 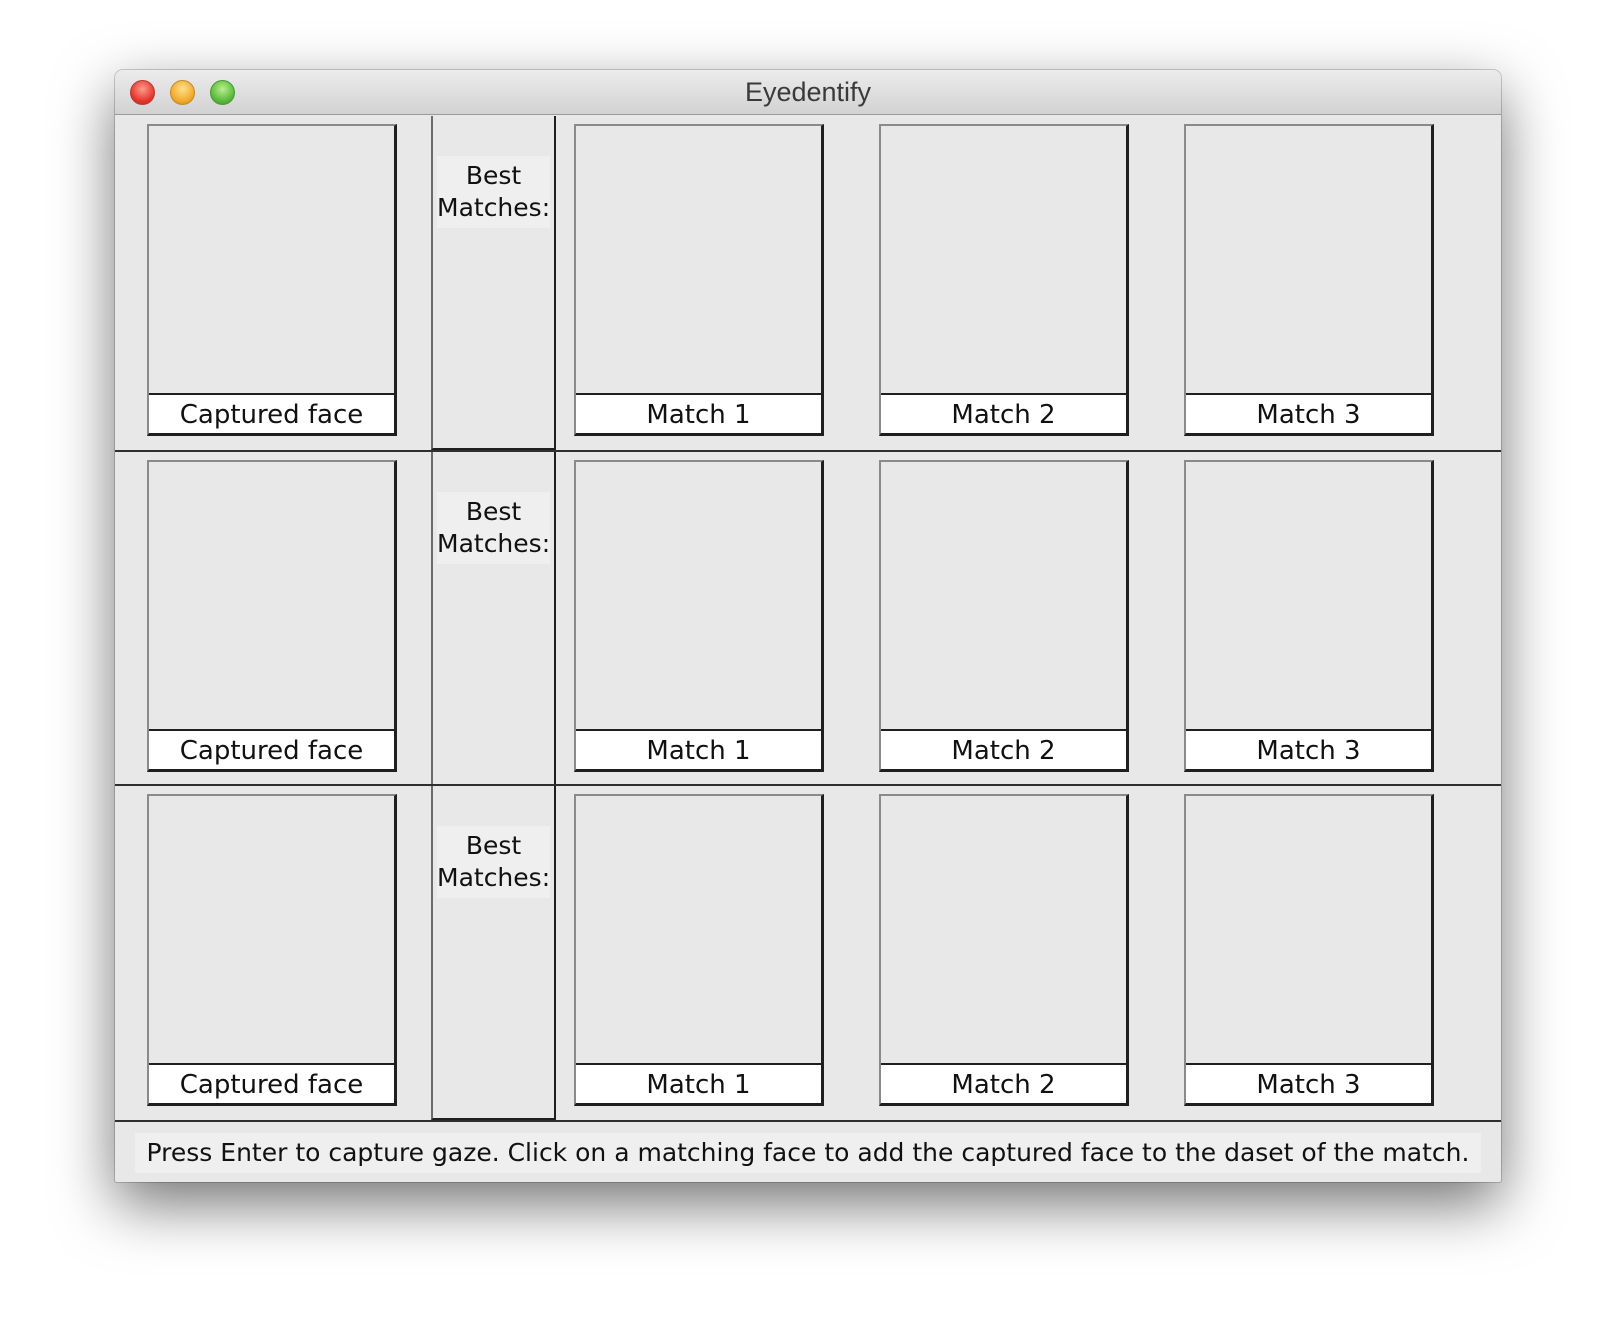 I want to click on title-bar: Eyedentify, so click(x=808, y=92).